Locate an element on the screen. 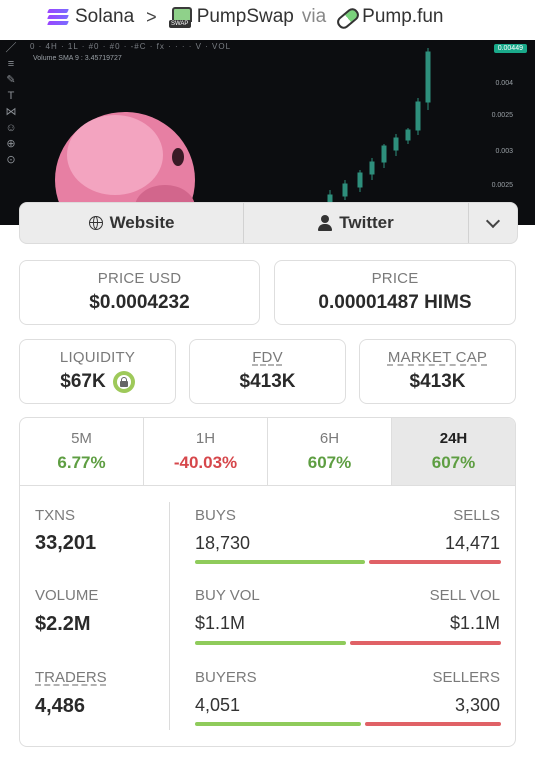  chain-link: Solana is located at coordinates (104, 17).